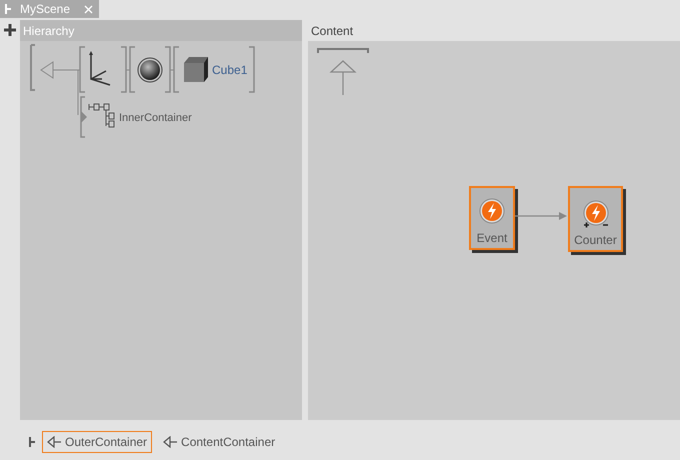 The image size is (680, 460). I want to click on node-label: Cube1, so click(230, 70).